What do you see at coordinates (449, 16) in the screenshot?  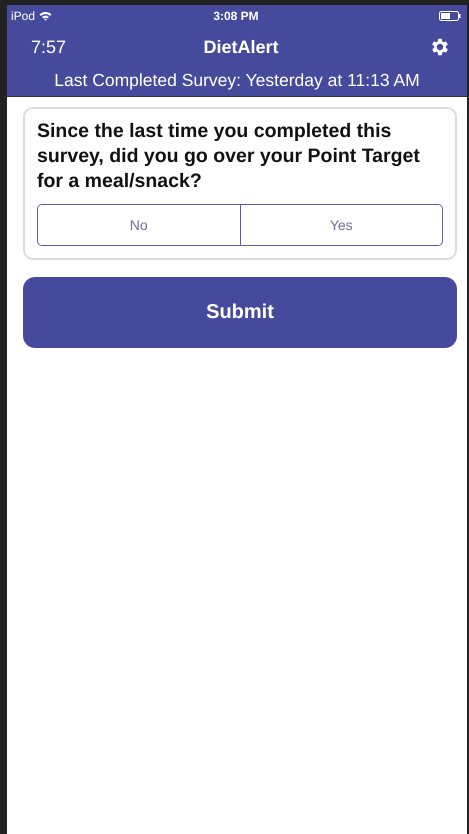 I see `battery-icon` at bounding box center [449, 16].